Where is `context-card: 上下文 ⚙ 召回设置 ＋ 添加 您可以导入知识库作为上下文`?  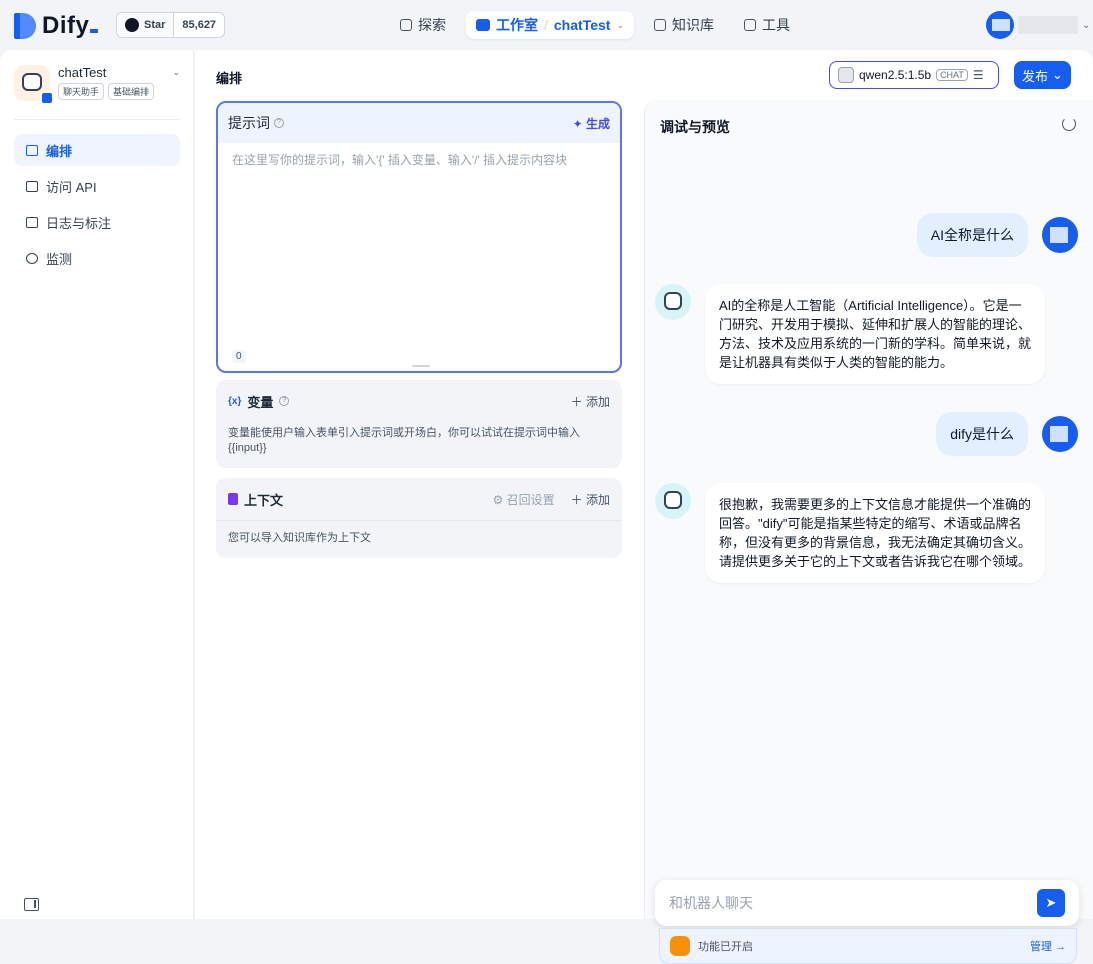 context-card: 上下文 ⚙ 召回设置 ＋ 添加 您可以导入知识库作为上下文 is located at coordinates (419, 518).